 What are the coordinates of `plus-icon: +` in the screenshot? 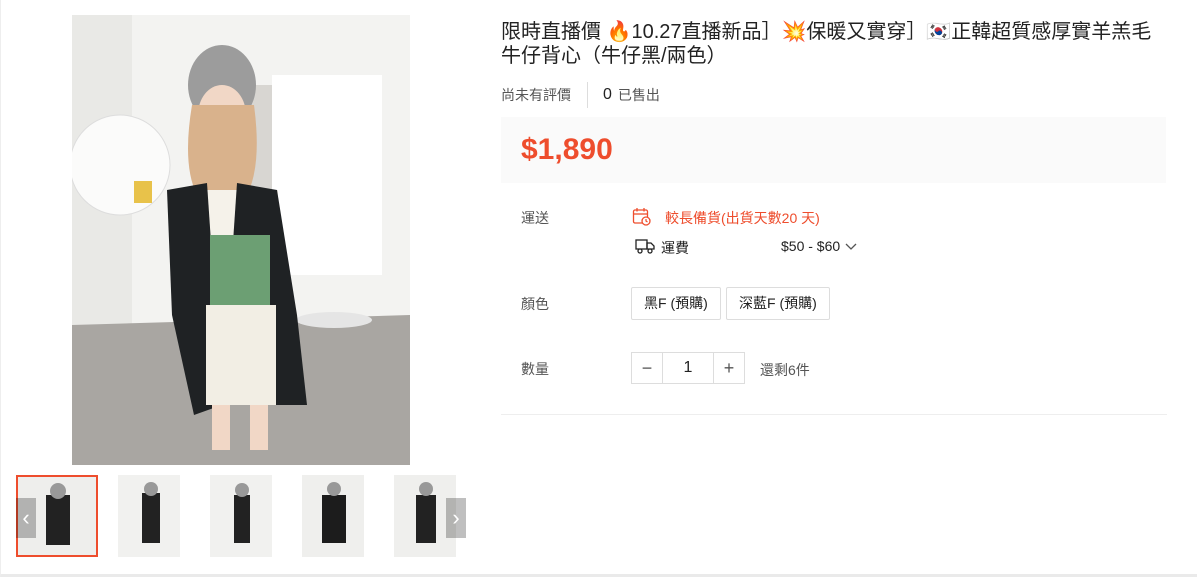 It's located at (729, 367).